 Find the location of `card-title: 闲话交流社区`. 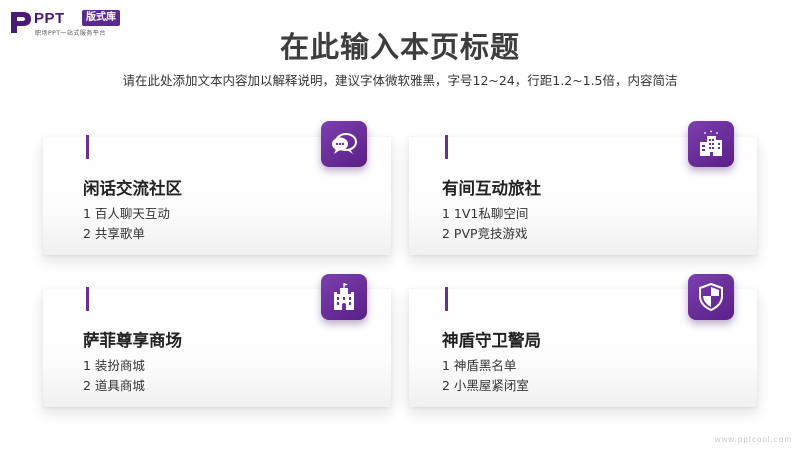

card-title: 闲话交流社区 is located at coordinates (132, 188).